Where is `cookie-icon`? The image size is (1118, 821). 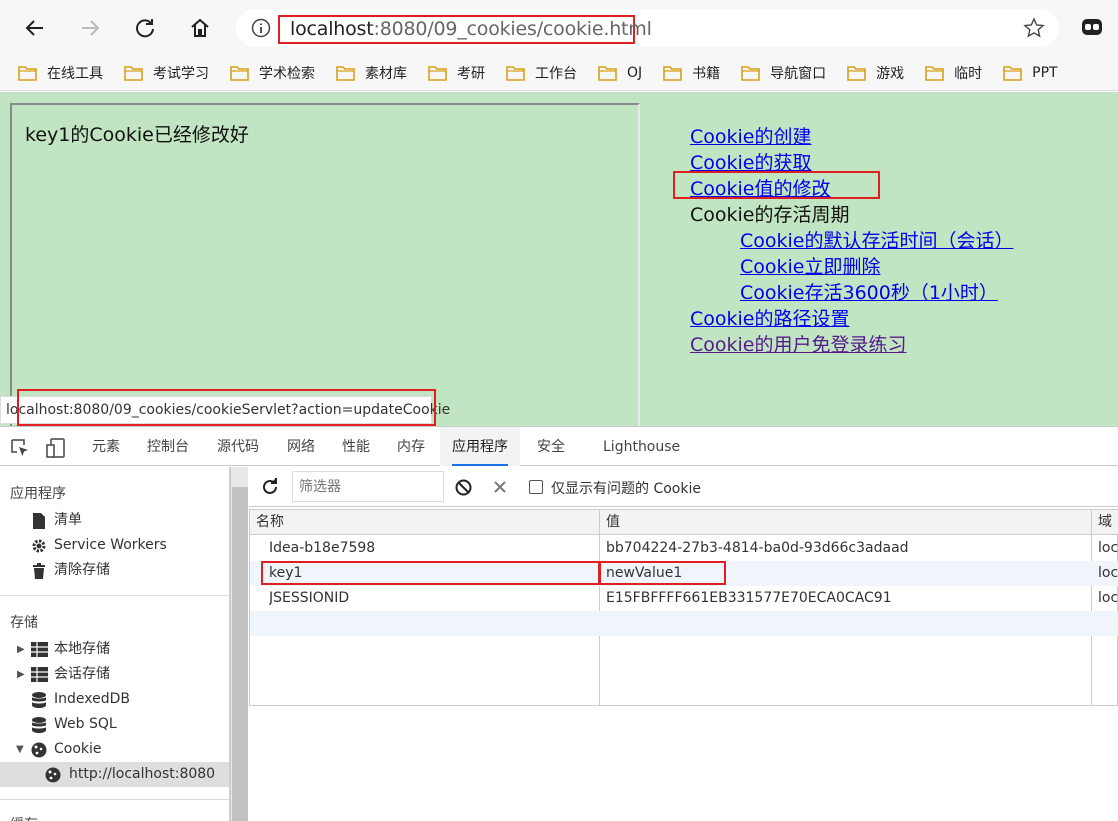 cookie-icon is located at coordinates (39, 750).